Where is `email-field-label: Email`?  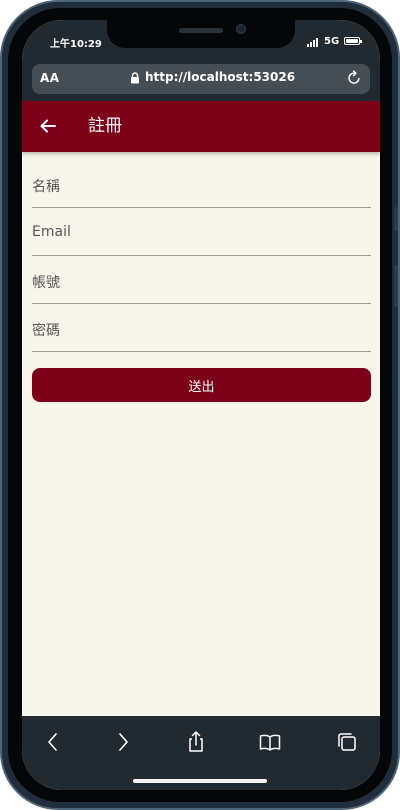
email-field-label: Email is located at coordinates (51, 232).